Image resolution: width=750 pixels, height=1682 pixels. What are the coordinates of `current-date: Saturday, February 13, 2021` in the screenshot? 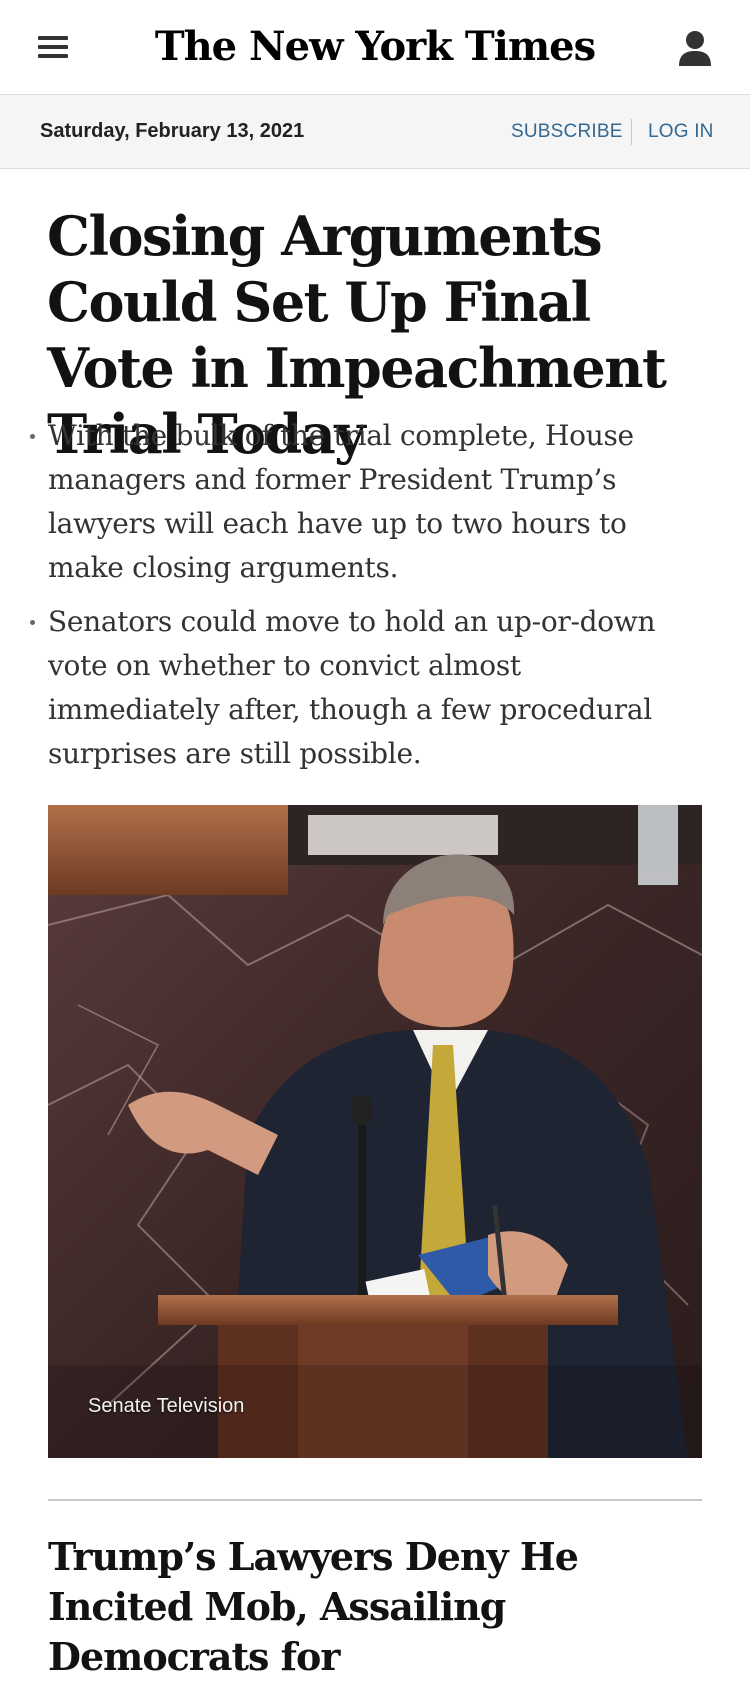 It's located at (172, 131).